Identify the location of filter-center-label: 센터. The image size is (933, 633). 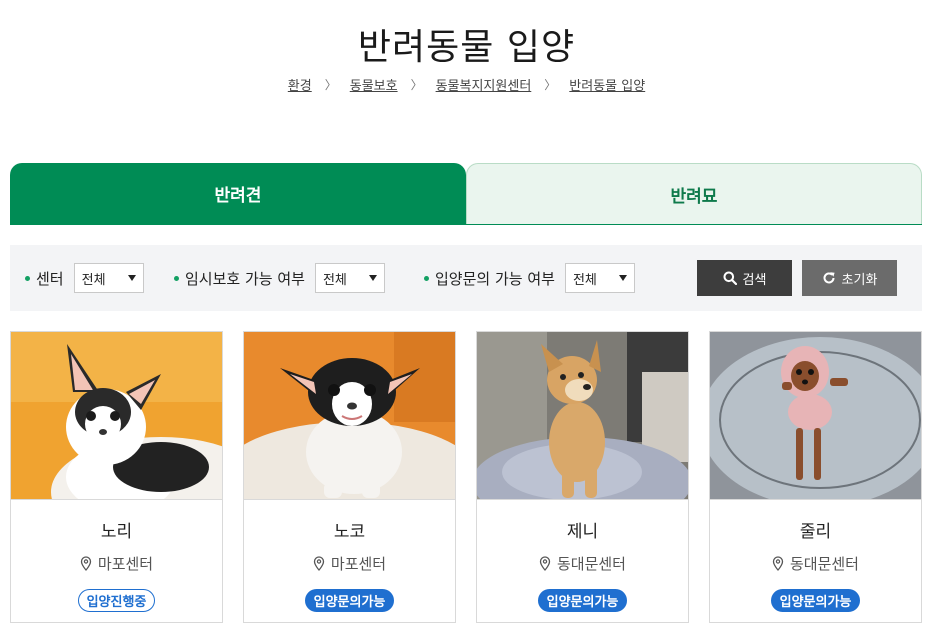
(50, 278).